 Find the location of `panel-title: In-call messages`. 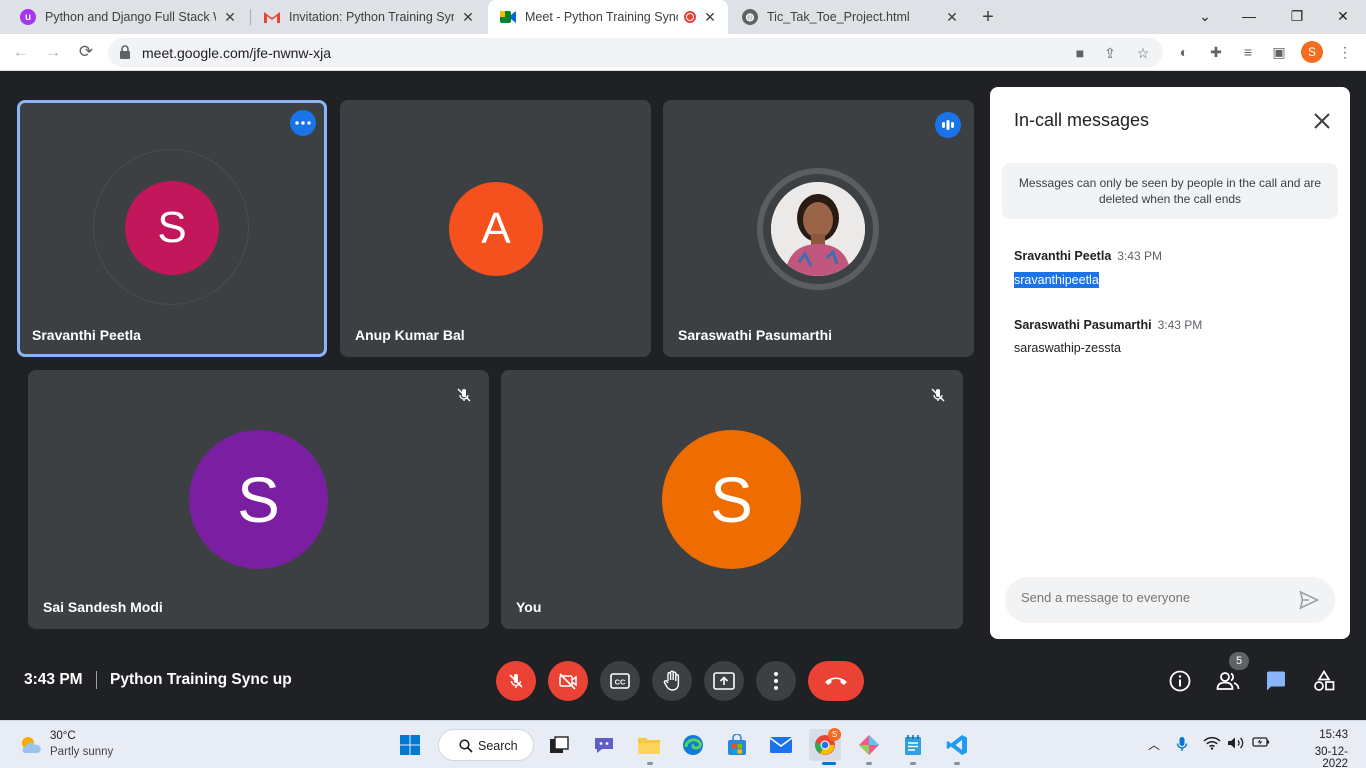

panel-title: In-call messages is located at coordinates (1082, 120).